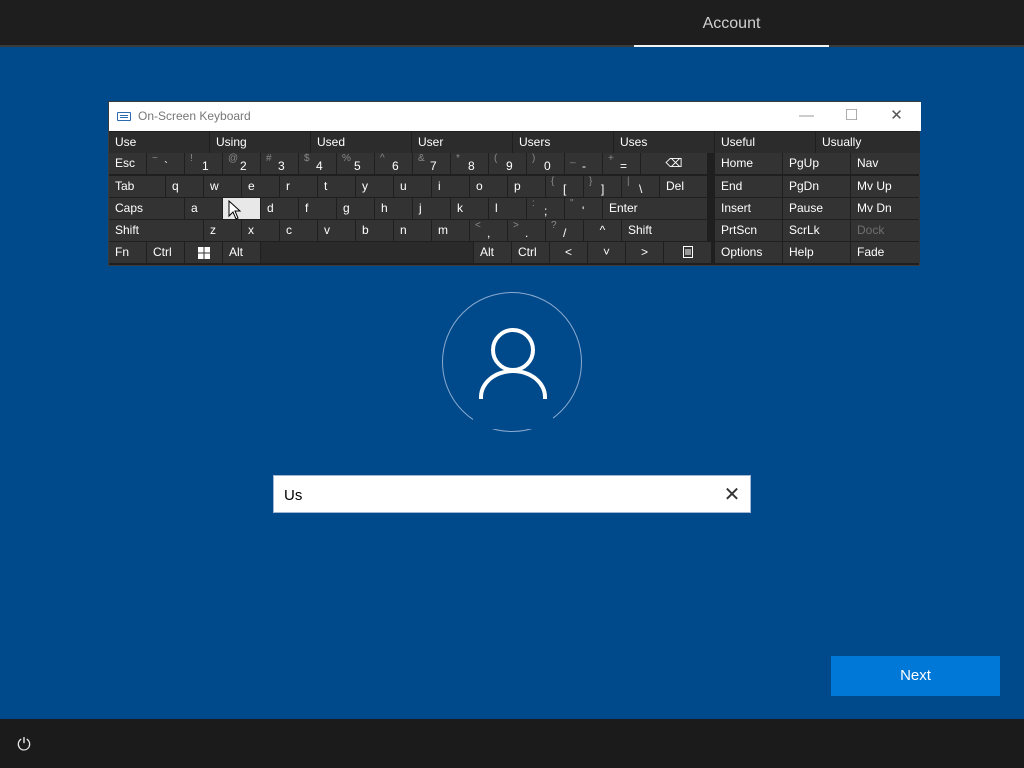  I want to click on key-right-arrow: >, so click(644, 252).